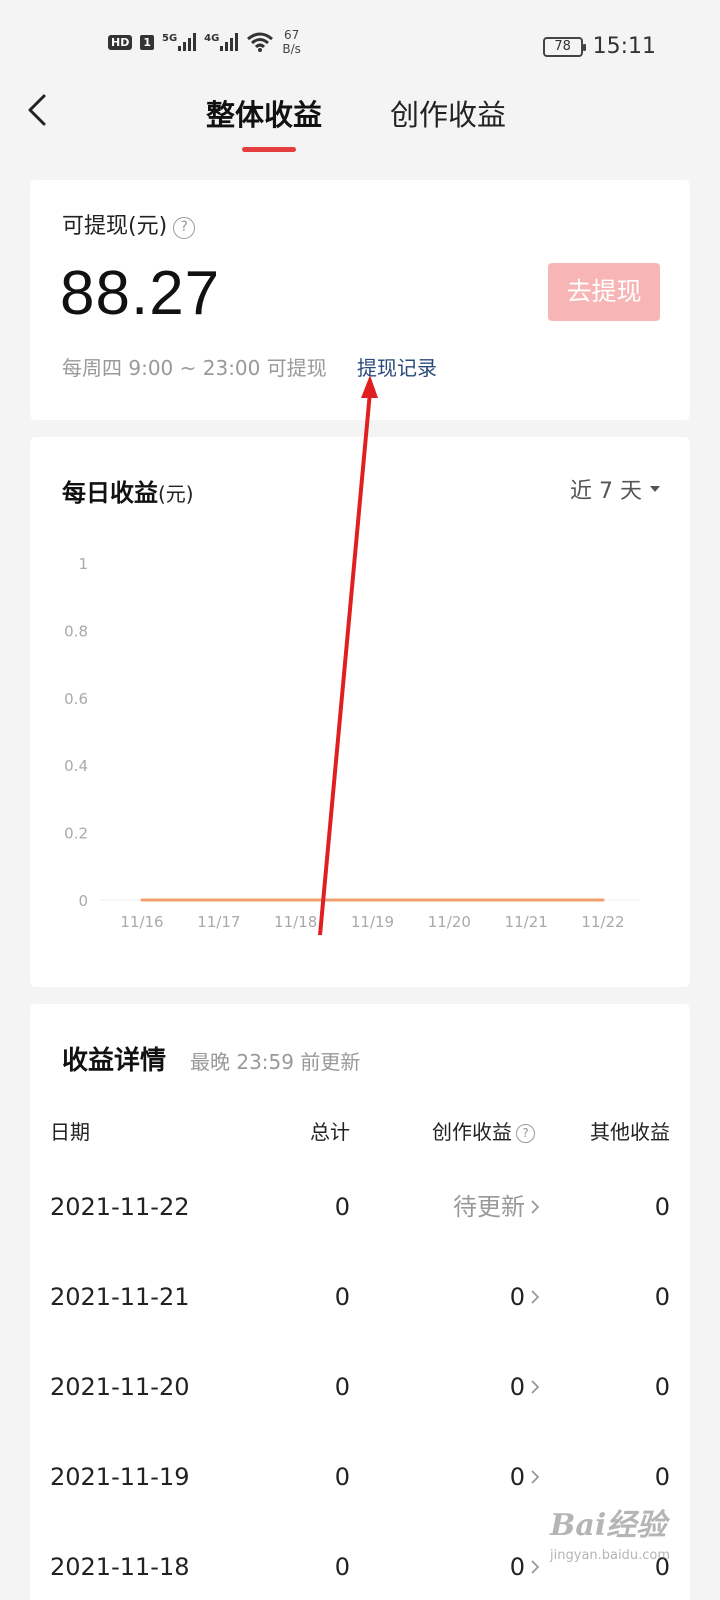  Describe the element at coordinates (221, 42) in the screenshot. I see `signal-icon: 4G` at that location.